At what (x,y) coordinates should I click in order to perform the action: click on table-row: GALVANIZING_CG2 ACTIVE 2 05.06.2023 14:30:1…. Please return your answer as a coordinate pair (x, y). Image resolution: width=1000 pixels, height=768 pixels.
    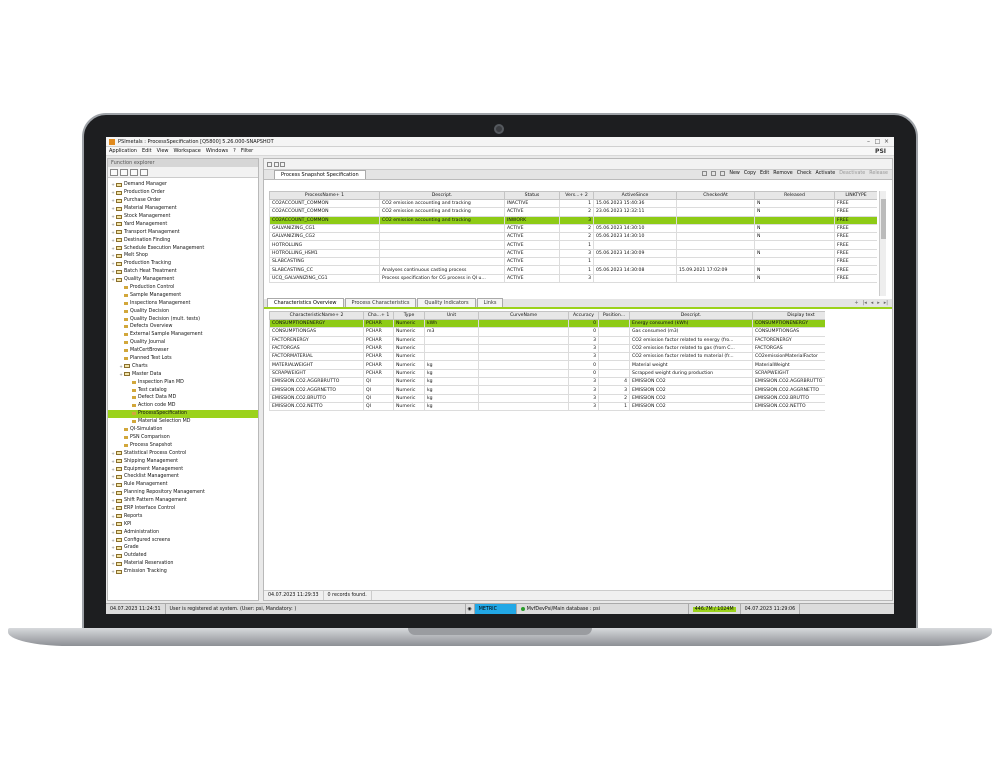
    Looking at the image, I should click on (573, 237).